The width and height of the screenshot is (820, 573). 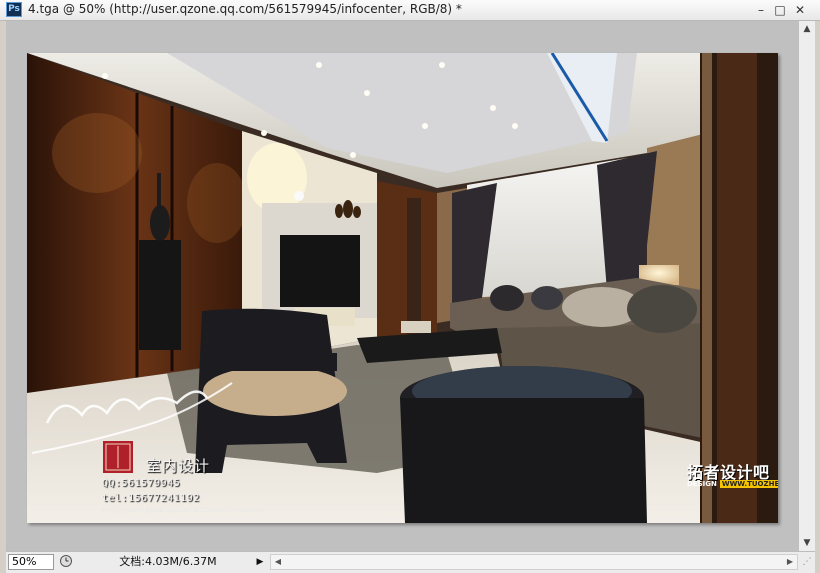 I want to click on status-bar: 50% 文档:4.03M/6.37M ▶ ◀ ▶ ⋰, so click(x=410, y=562).